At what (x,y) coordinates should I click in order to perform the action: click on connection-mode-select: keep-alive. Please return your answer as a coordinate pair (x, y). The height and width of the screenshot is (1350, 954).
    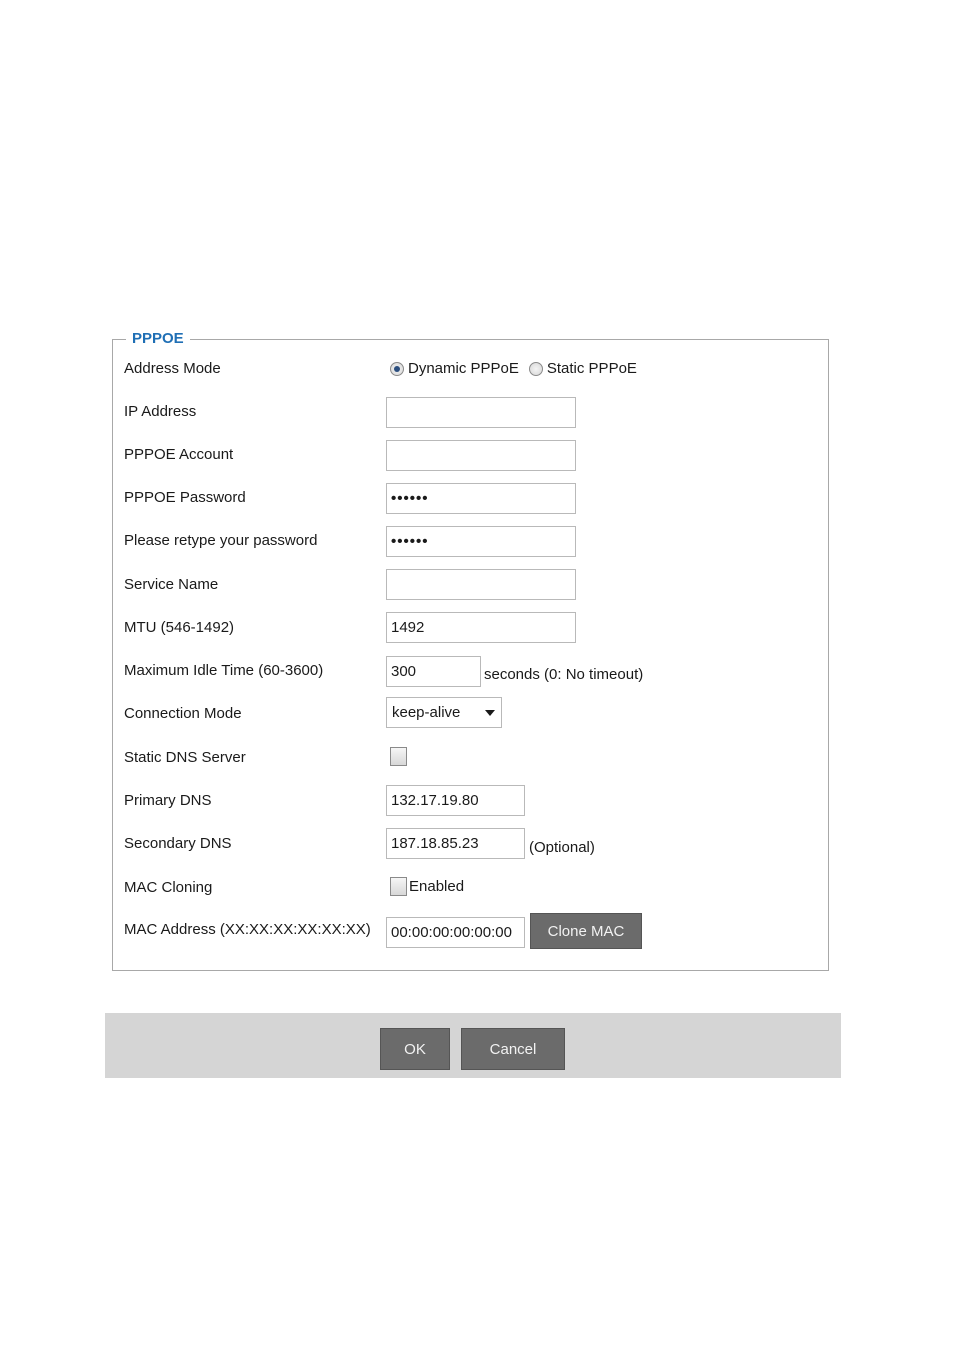
    Looking at the image, I should click on (444, 712).